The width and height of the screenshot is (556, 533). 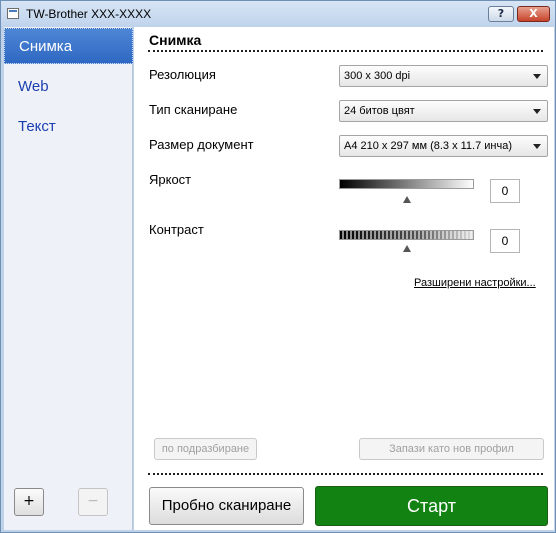 I want to click on scan-type-label: Тип сканиране, so click(x=193, y=109).